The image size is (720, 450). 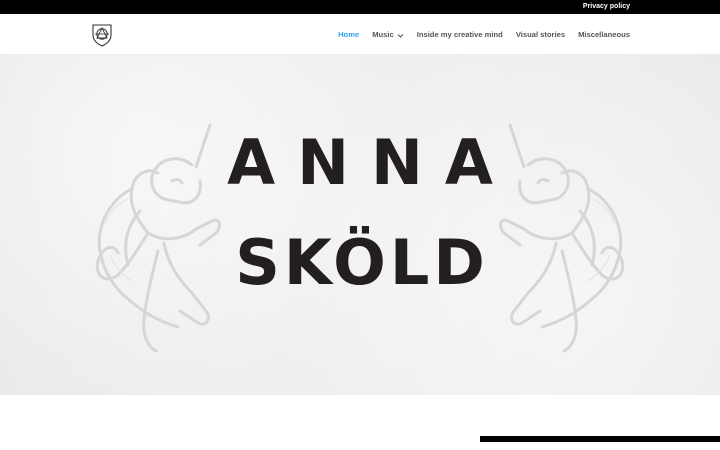 I want to click on nav-item-music: Music, so click(x=388, y=34).